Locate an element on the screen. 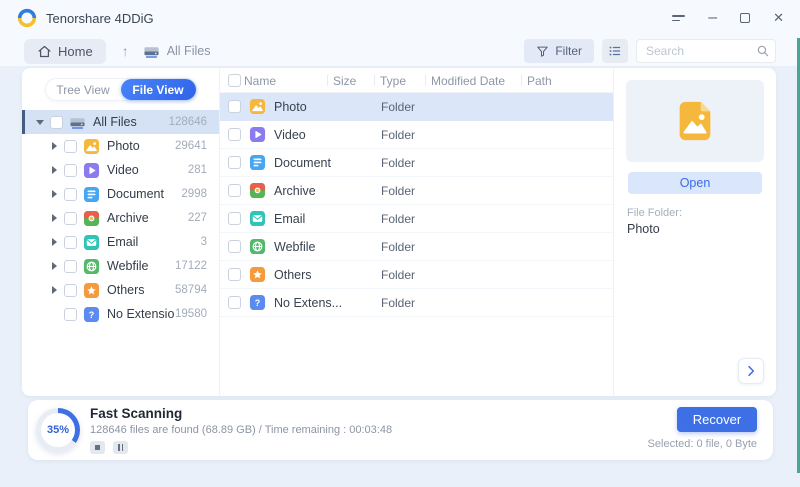 The width and height of the screenshot is (800, 487). column-header-name: Name is located at coordinates (260, 81).